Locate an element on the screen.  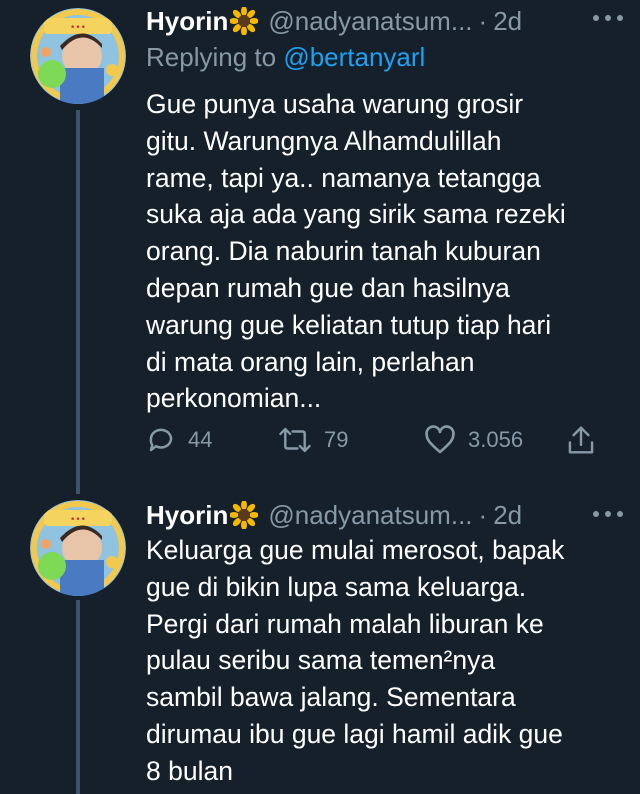
tweet-text-line: 8 bulan is located at coordinates (189, 770).